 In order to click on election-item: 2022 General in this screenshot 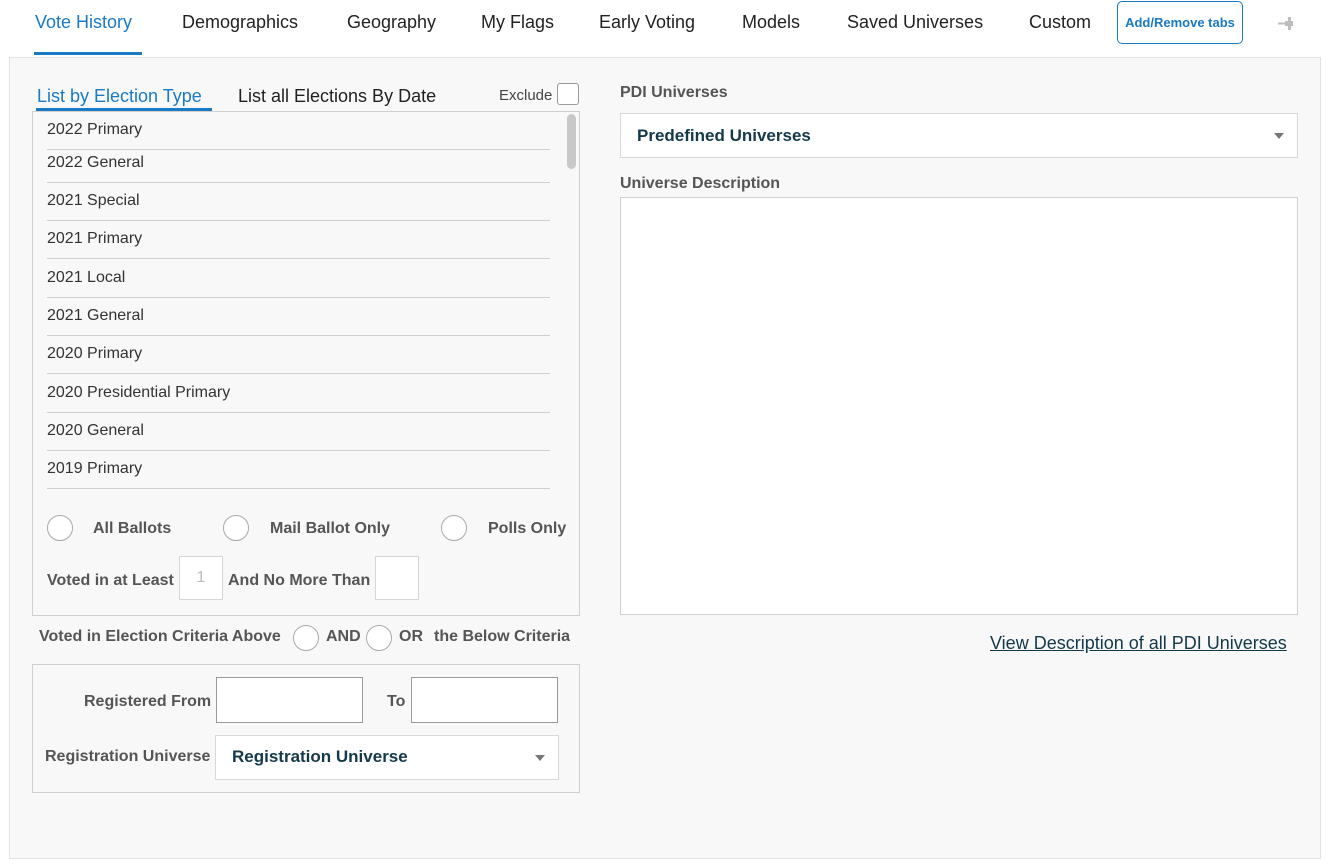, I will do `click(298, 164)`.